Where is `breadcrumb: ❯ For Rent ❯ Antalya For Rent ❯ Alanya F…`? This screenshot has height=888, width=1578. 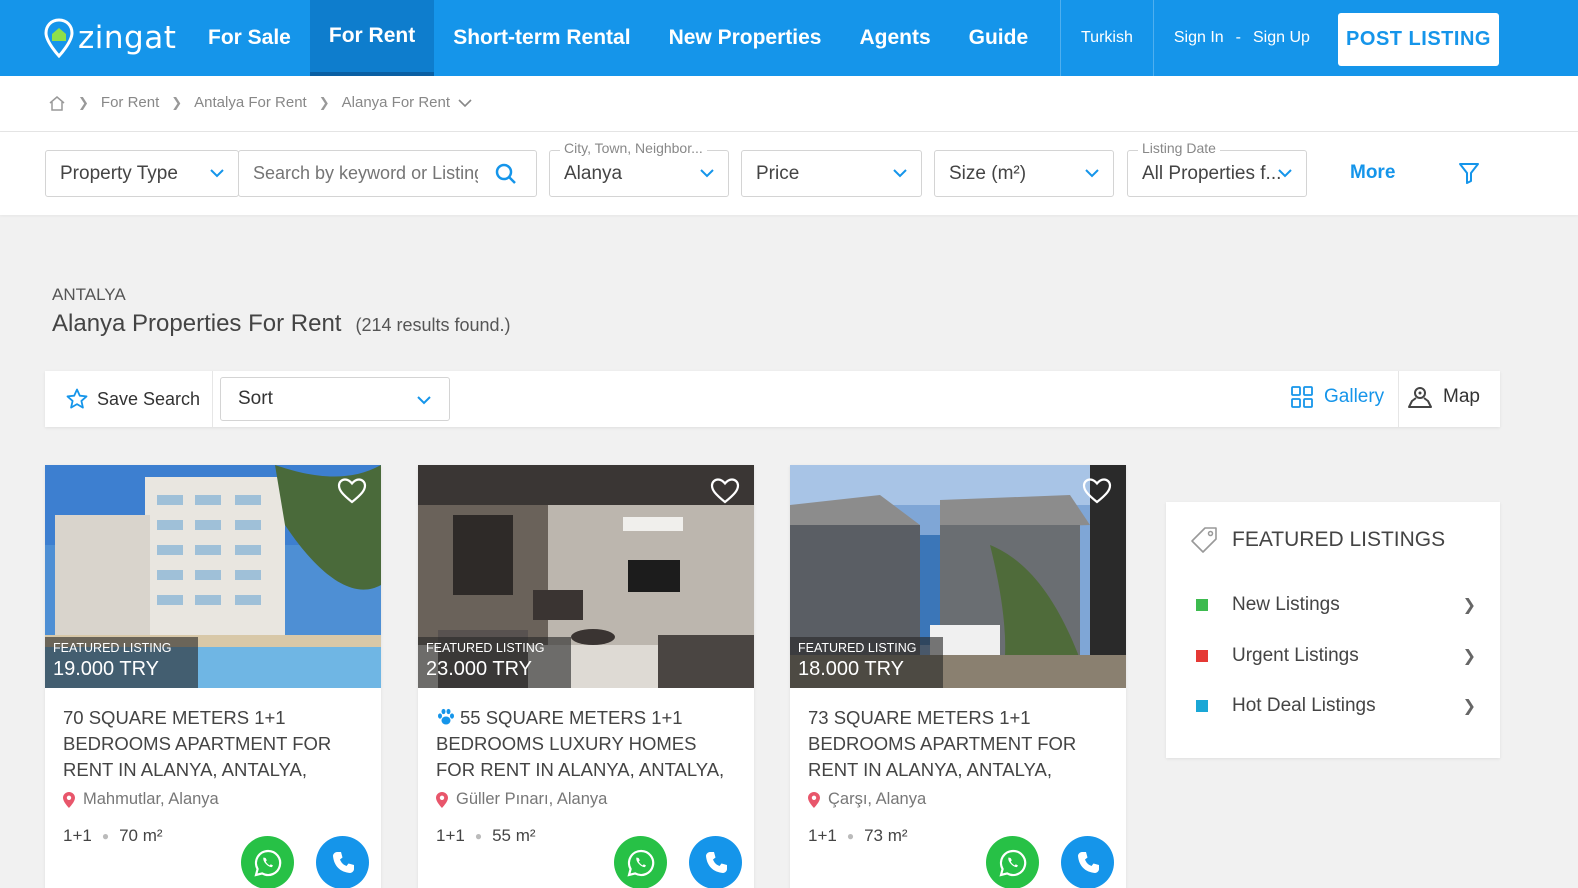
breadcrumb: ❯ For Rent ❯ Antalya For Rent ❯ Alanya F… is located at coordinates (260, 102).